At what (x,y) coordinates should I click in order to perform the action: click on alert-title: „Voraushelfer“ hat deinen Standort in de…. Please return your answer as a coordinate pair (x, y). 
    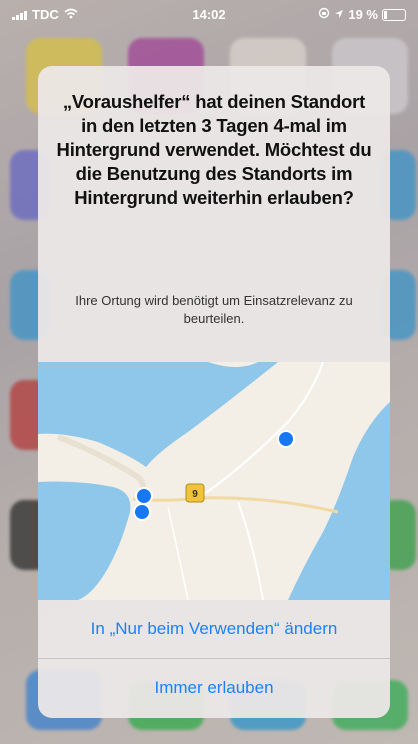
    Looking at the image, I should click on (214, 149).